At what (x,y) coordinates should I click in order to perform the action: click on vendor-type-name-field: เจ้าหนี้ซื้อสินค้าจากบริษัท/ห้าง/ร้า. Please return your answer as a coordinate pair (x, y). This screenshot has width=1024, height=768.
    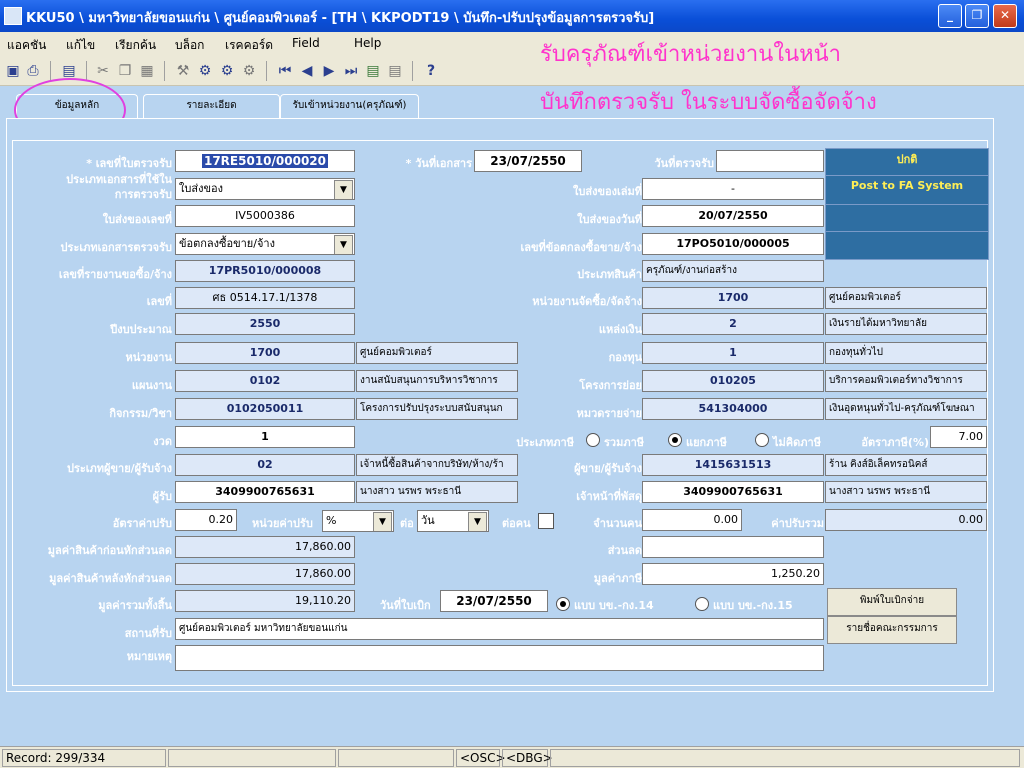
    Looking at the image, I should click on (437, 465).